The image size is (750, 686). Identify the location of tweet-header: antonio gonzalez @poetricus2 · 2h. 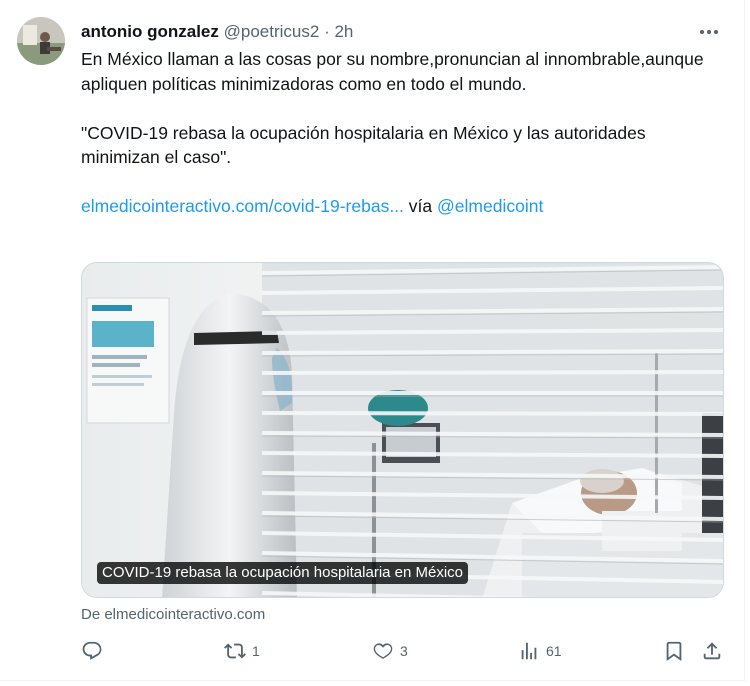
(402, 32).